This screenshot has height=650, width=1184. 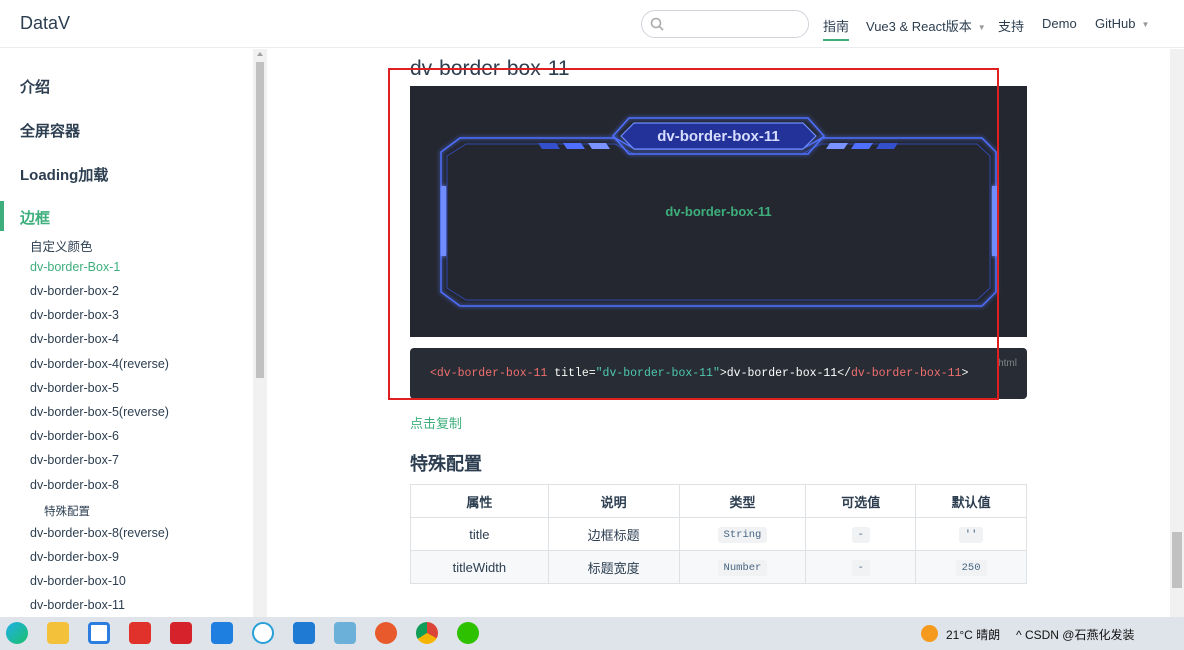 I want to click on search-icon, so click(x=657, y=24).